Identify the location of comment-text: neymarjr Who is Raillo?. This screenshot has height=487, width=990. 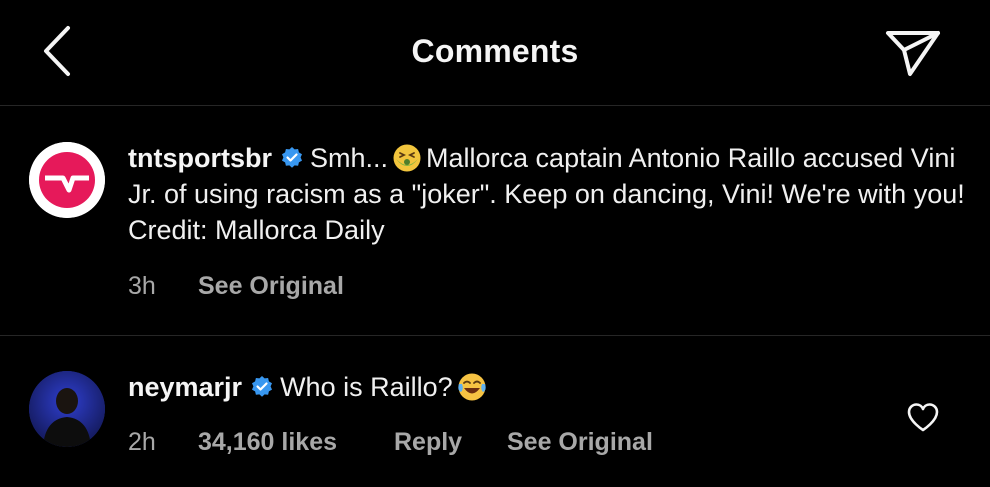
(508, 387).